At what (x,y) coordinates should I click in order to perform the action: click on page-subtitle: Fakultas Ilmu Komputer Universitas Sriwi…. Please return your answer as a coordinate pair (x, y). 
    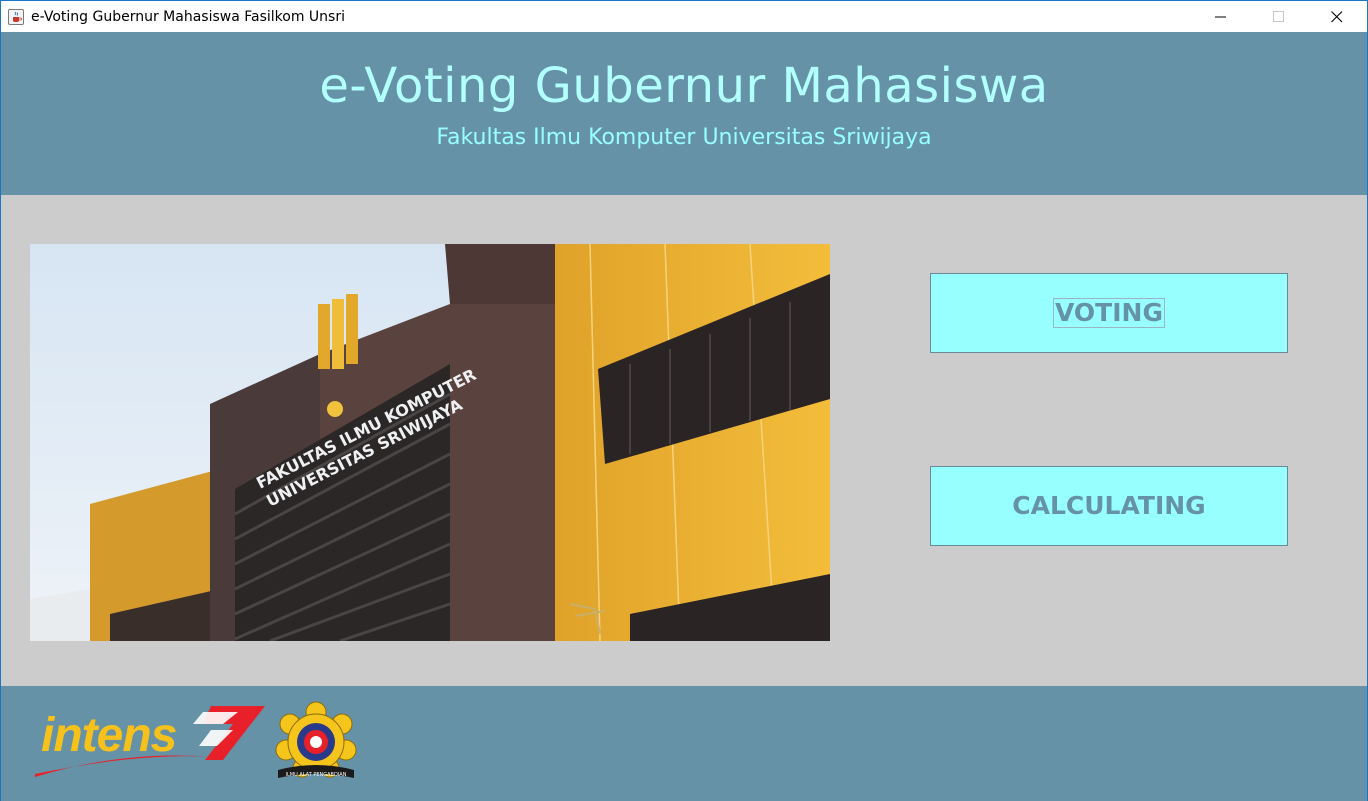
    Looking at the image, I should click on (684, 137).